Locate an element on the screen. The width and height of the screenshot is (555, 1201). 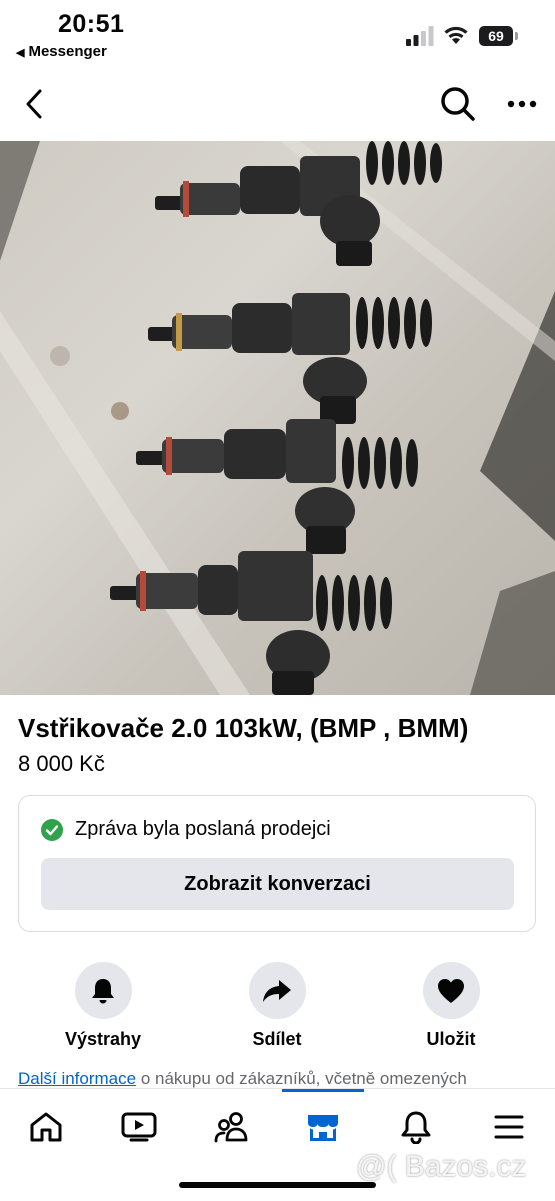
more-icon is located at coordinates (522, 104).